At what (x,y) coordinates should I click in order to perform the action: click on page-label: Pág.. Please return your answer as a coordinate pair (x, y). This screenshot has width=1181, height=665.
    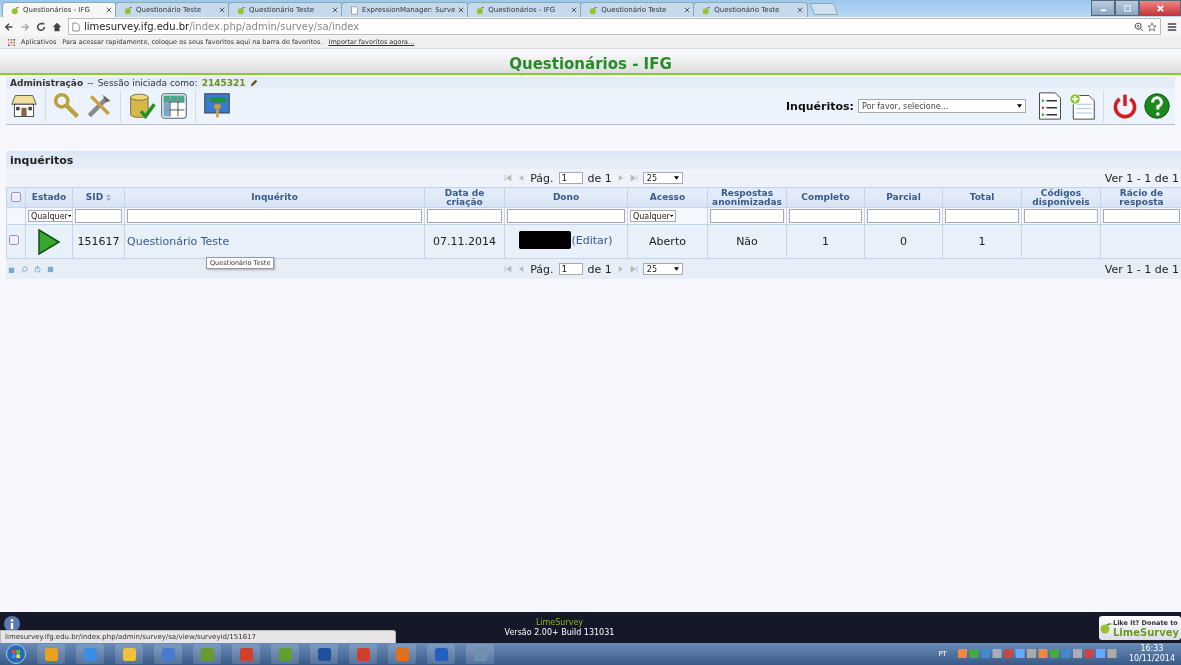
    Looking at the image, I should click on (542, 178).